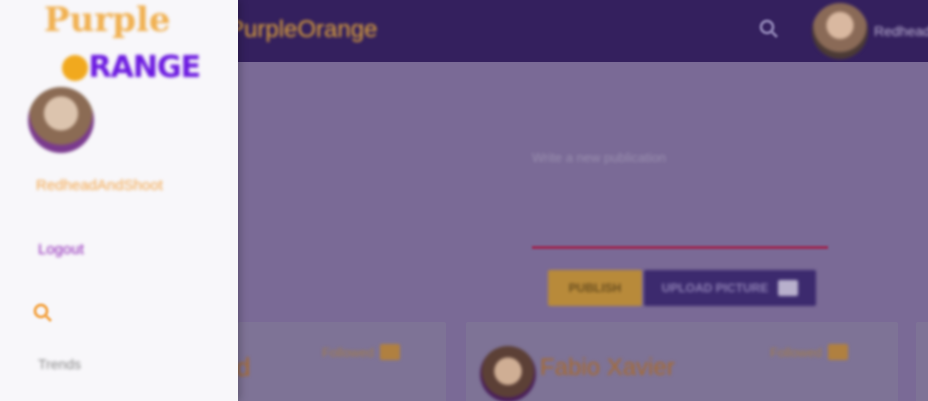  I want to click on card-name: Fabio Xavier, so click(607, 368).